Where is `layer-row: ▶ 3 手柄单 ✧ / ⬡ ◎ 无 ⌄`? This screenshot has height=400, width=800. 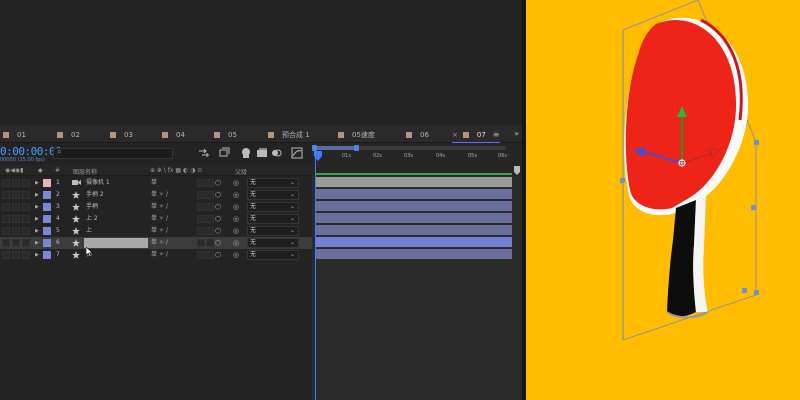
layer-row: ▶ 3 手柄单 ✧ / ⬡ ◎ 无 ⌄ is located at coordinates (156, 207).